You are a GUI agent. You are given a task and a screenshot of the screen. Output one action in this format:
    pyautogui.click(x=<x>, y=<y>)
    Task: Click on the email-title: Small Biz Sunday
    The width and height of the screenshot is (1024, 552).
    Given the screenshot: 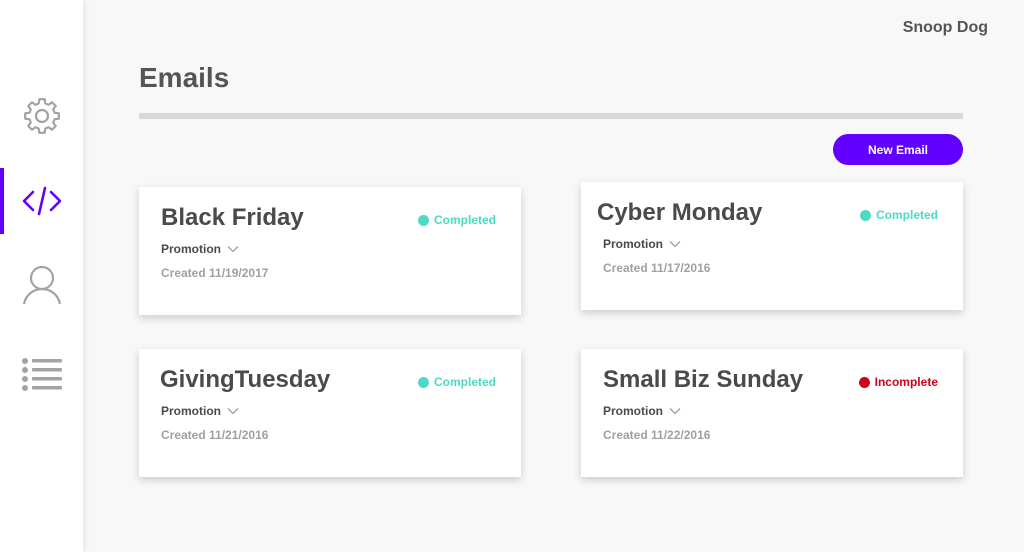 What is the action you would take?
    pyautogui.click(x=703, y=379)
    